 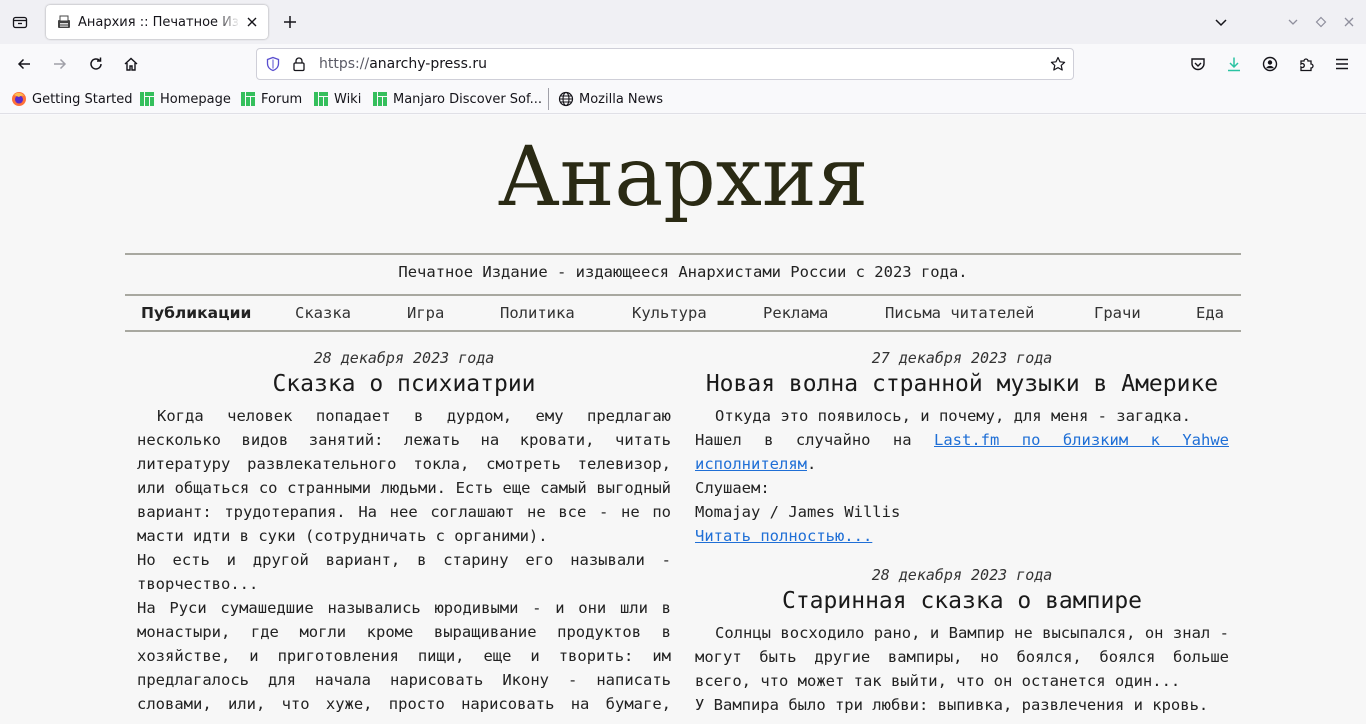 I want to click on bookmark-homepage: Homepage, so click(x=185, y=99).